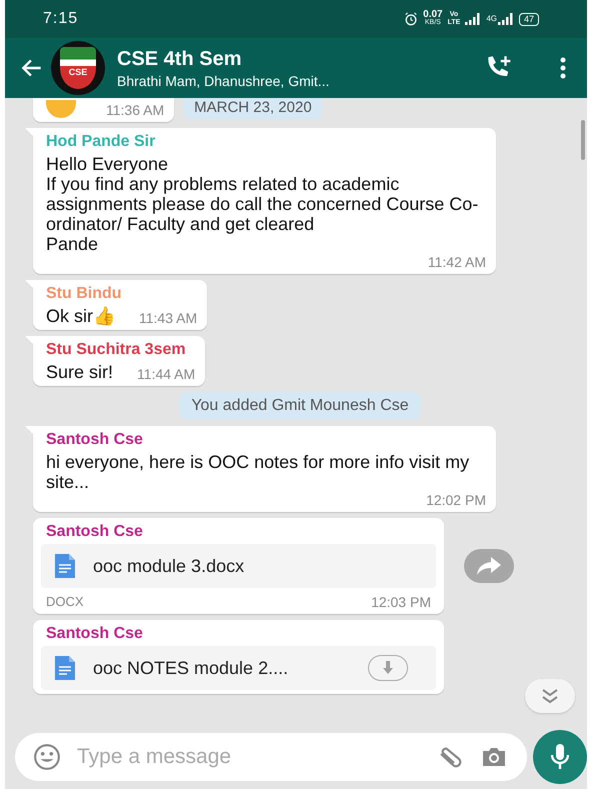 The image size is (589, 789). I want to click on file-attachment: ooc module 3.docx, so click(238, 566).